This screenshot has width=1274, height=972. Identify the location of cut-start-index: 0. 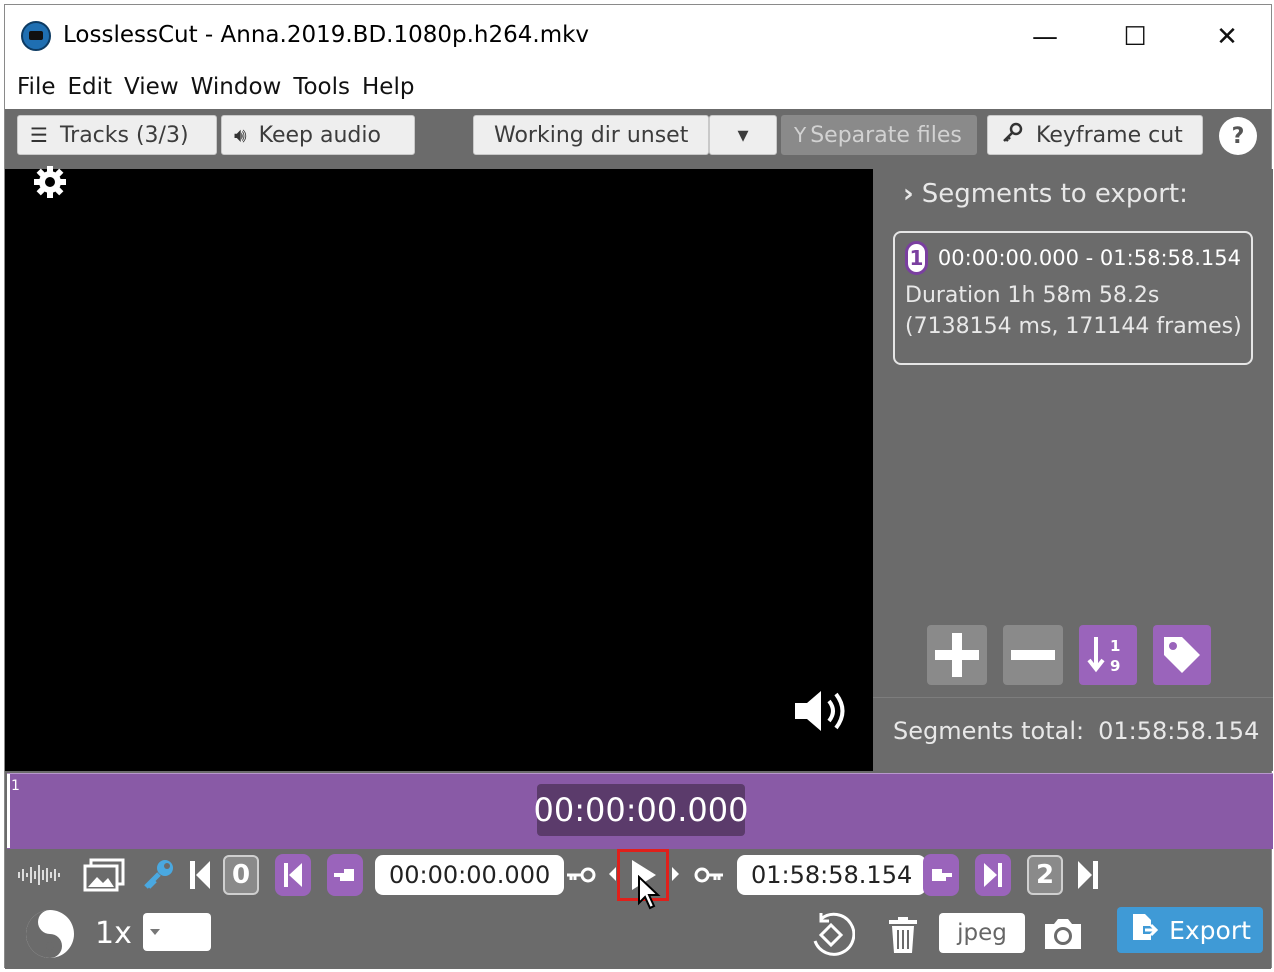
(241, 875).